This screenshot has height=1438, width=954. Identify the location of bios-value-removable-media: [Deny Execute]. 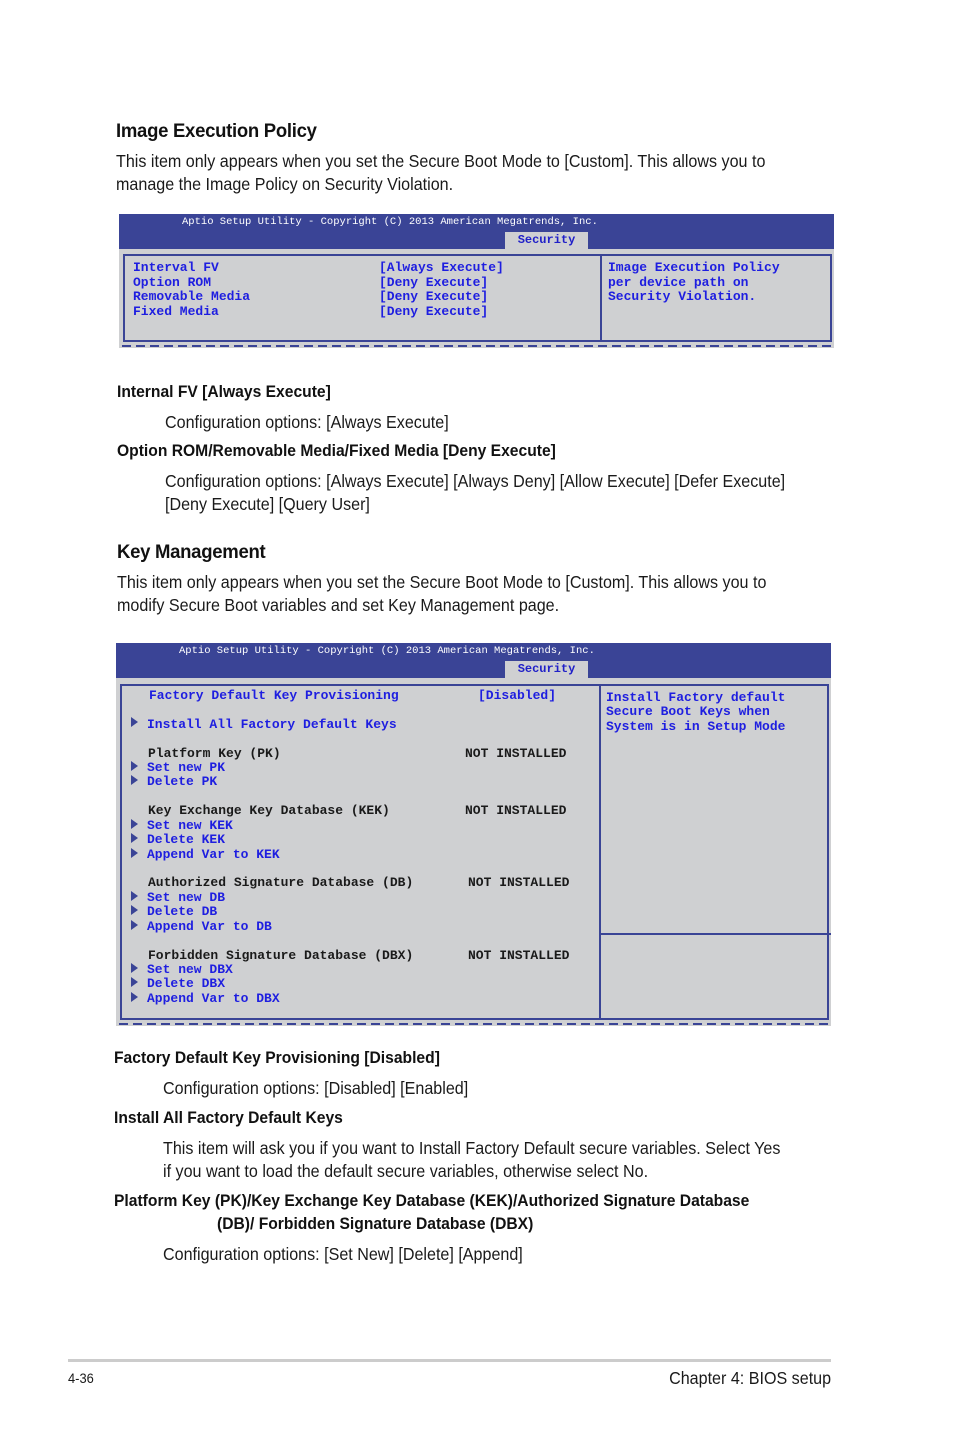
(433, 297).